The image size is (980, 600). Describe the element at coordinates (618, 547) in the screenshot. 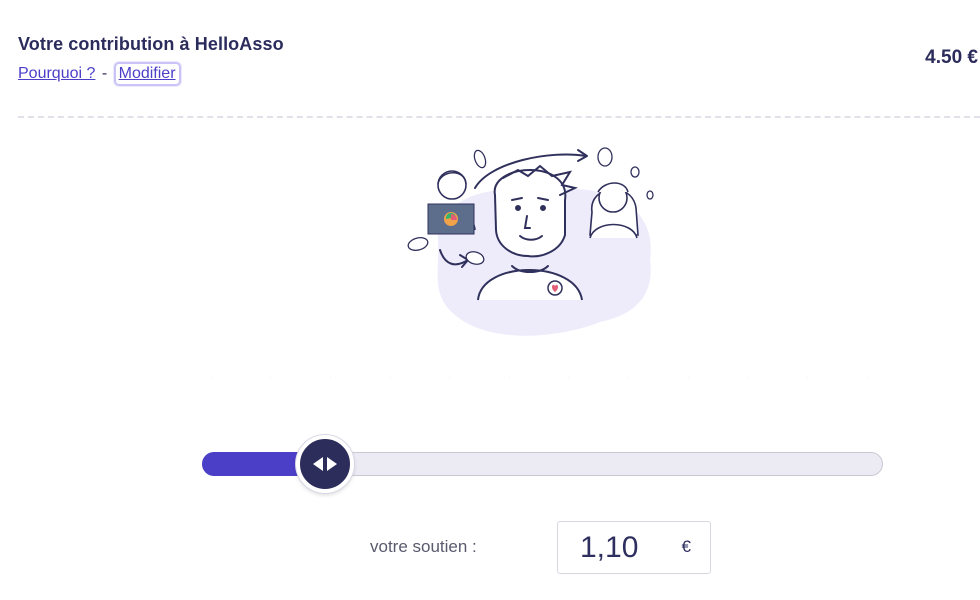

I see `support-amount-input` at that location.